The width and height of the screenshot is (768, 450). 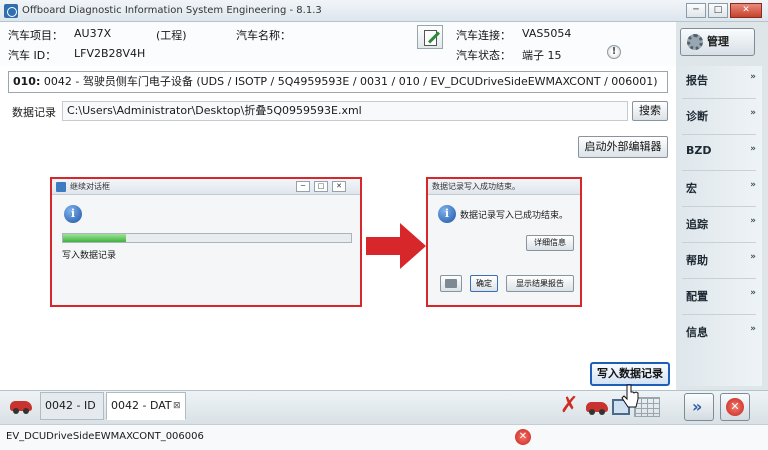 I want to click on progress-fill, so click(x=95, y=238).